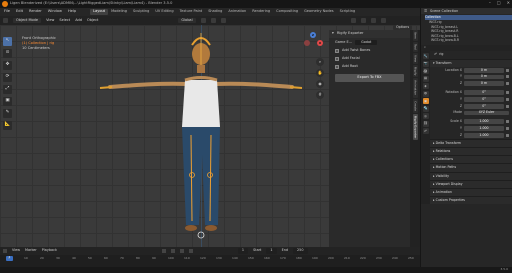 The image size is (512, 273). I want to click on transform-icon: ▣, so click(7, 101).